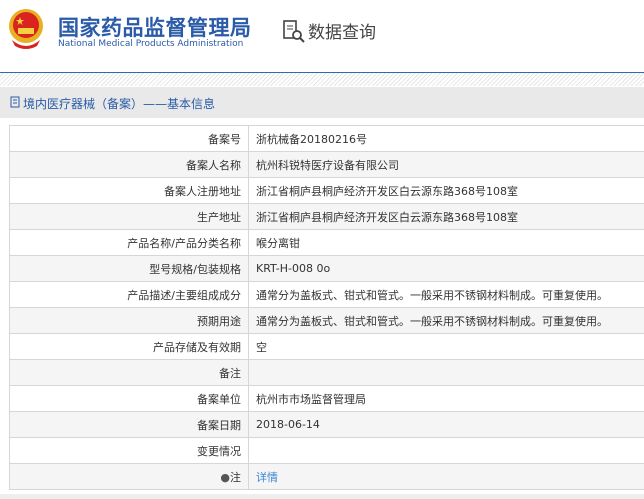 The image size is (644, 499). Describe the element at coordinates (119, 104) in the screenshot. I see `breadcrumb-text: 境内医疗器械（备案）——基本信息` at that location.